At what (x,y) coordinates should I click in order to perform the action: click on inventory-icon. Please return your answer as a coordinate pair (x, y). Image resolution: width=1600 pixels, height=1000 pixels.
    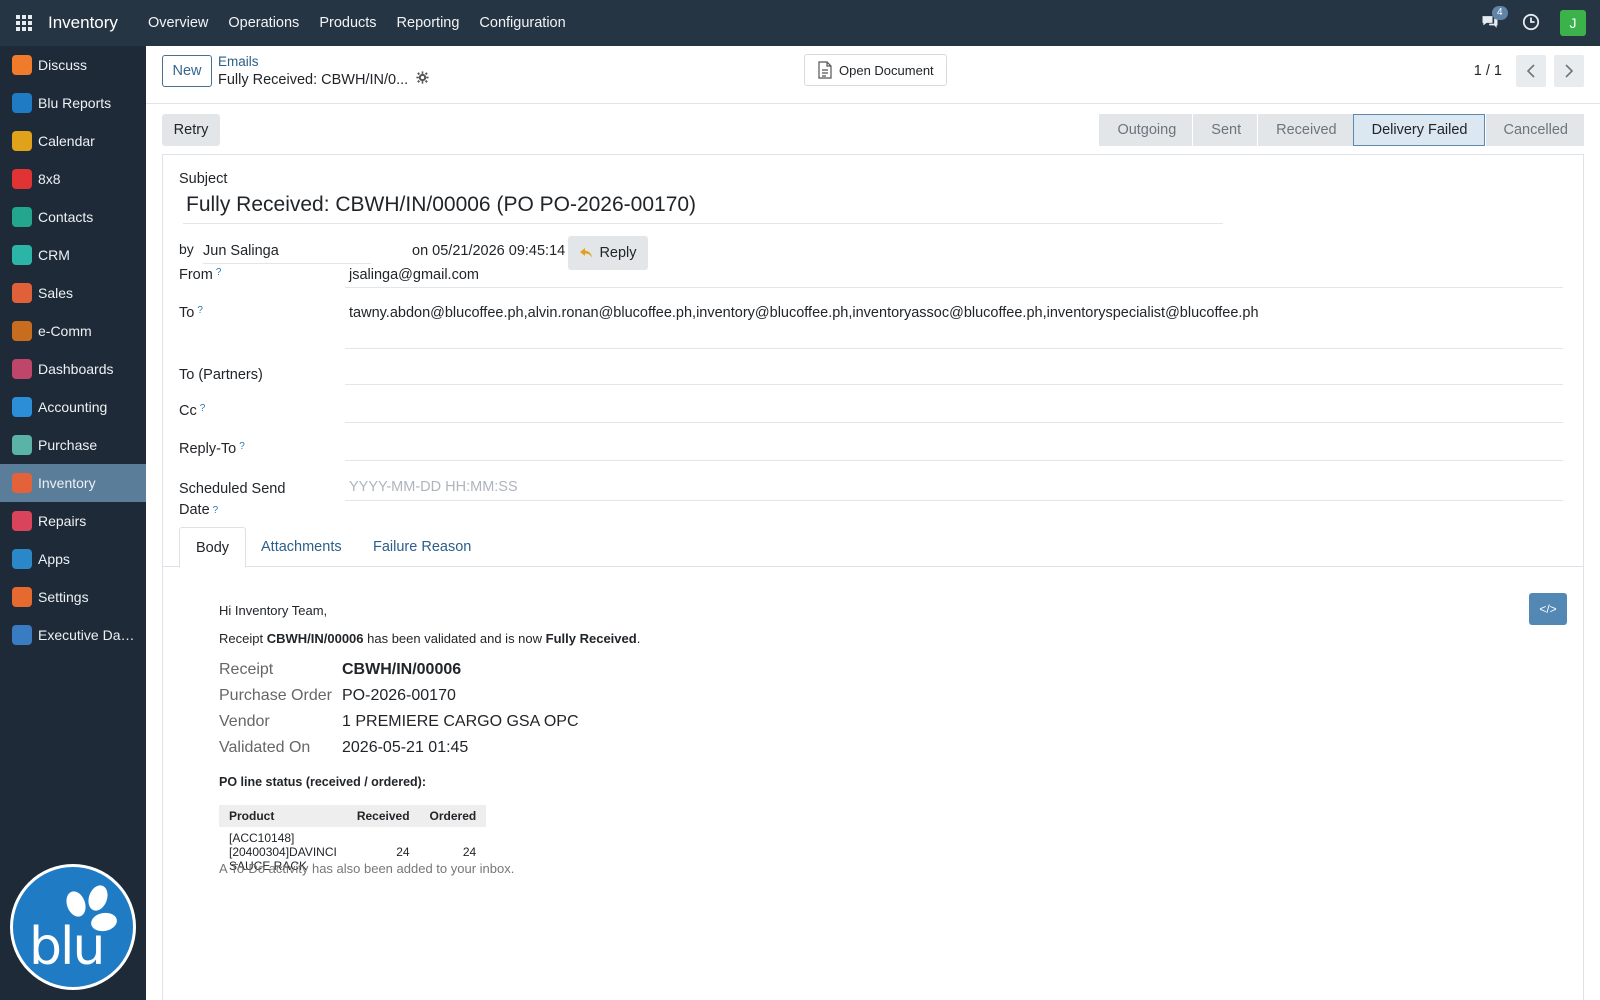
    Looking at the image, I should click on (22, 483).